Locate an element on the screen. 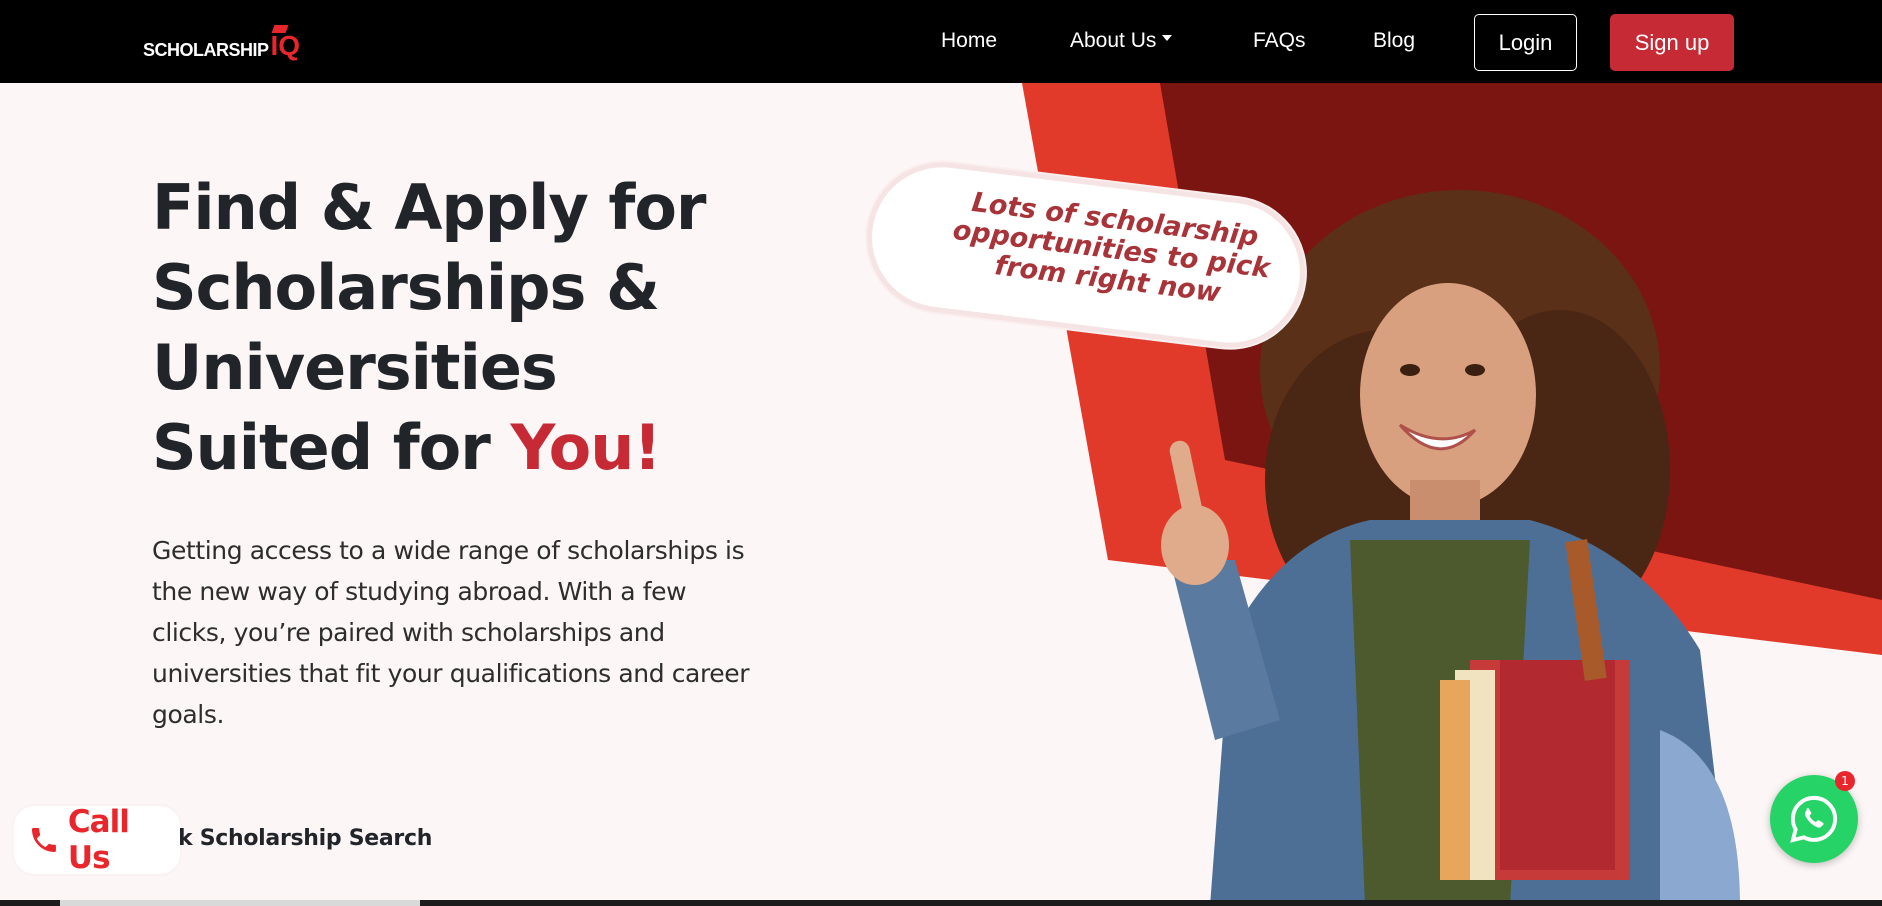 This screenshot has width=1882, height=906. nav-about-label: About Us is located at coordinates (1113, 40).